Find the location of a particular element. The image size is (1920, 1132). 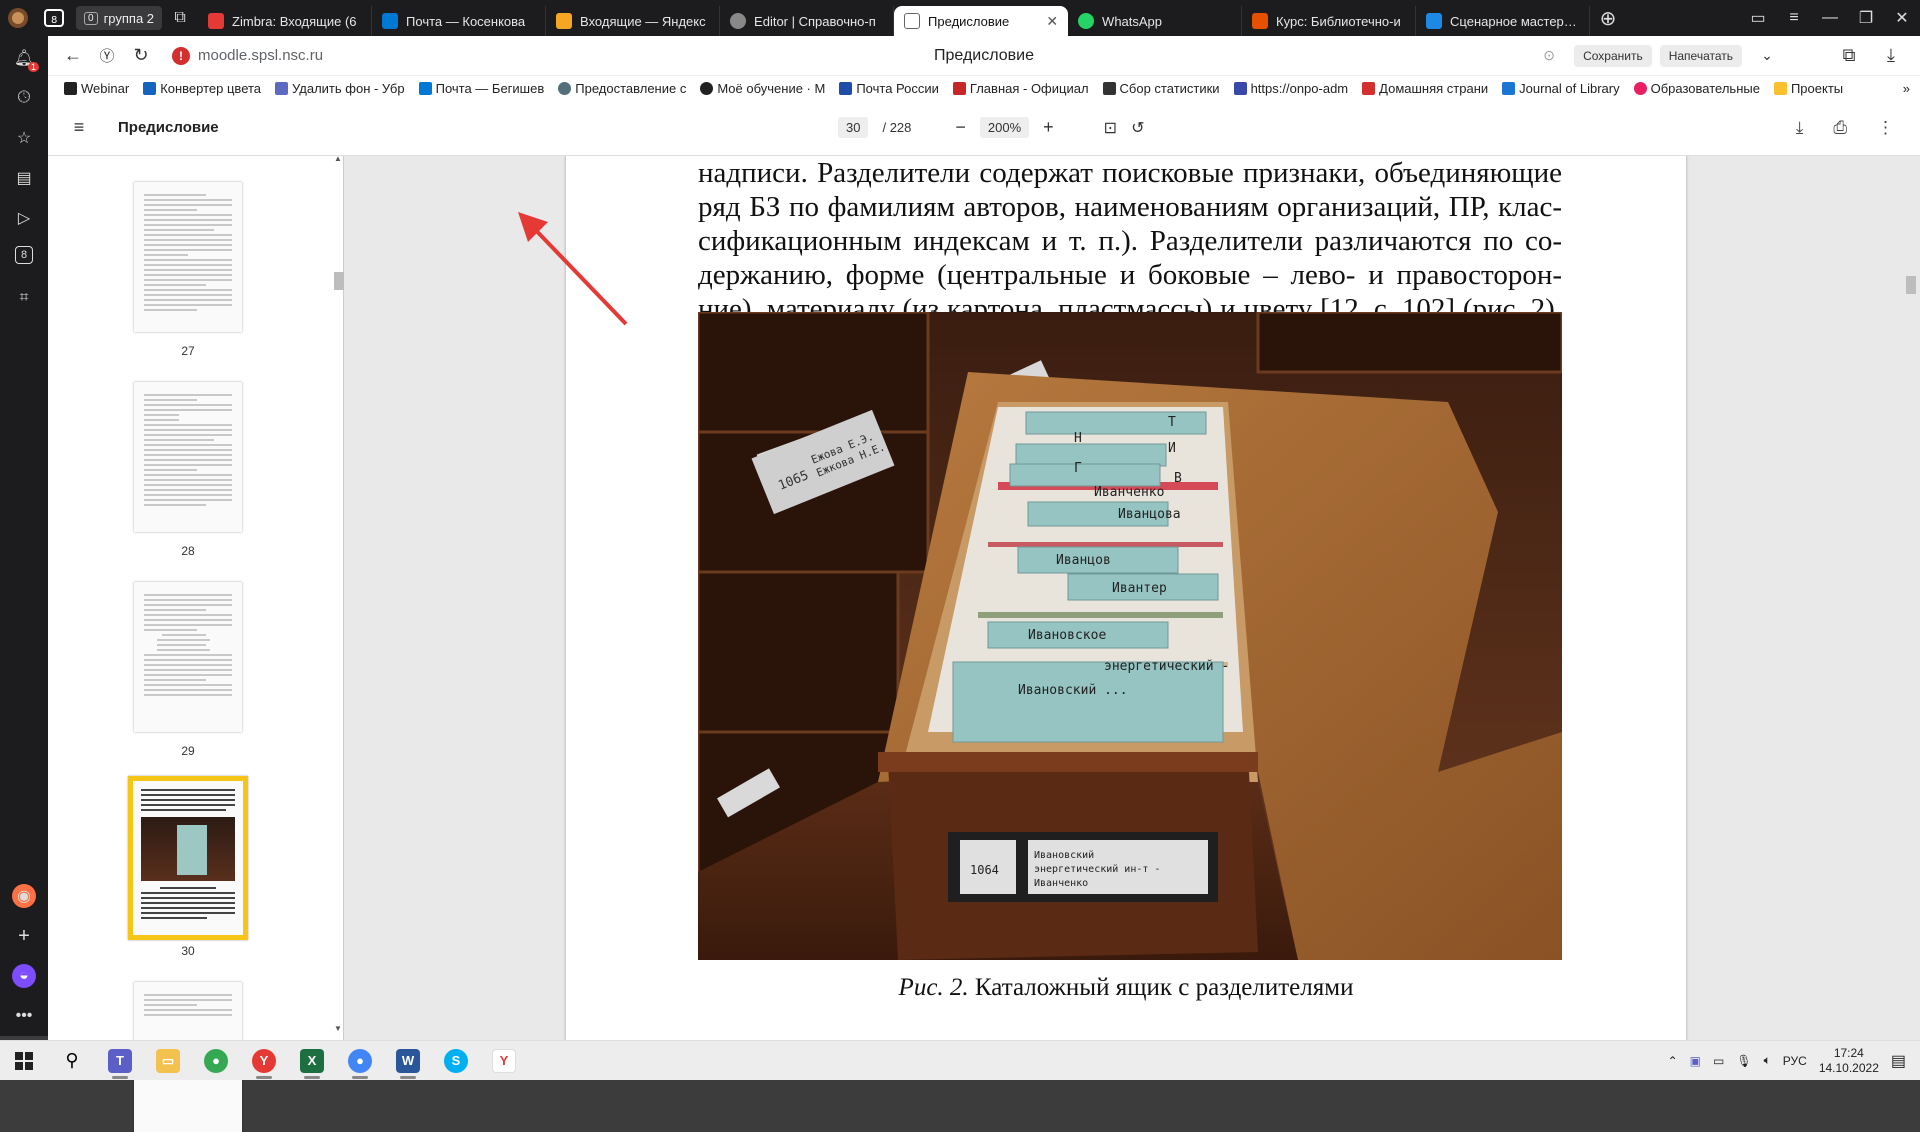

yandex-browser-icon: Y is located at coordinates (264, 1061).